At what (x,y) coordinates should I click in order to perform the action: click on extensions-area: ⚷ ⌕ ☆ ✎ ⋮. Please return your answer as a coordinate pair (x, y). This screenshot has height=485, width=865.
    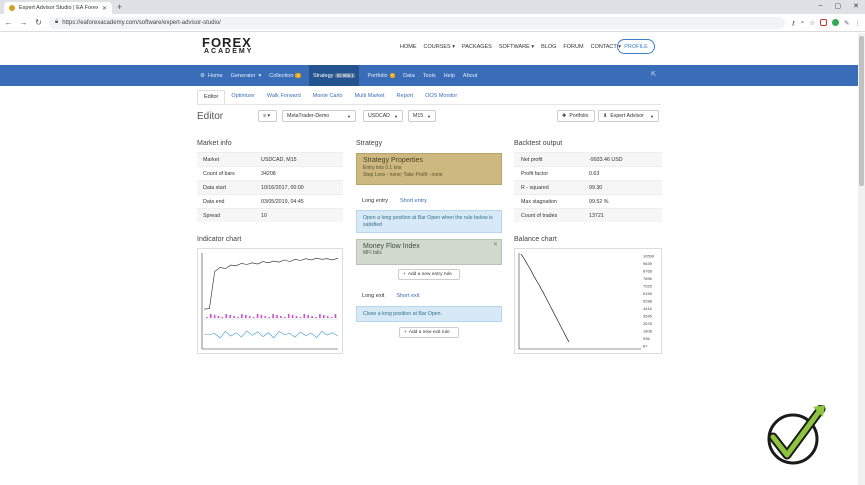
    Looking at the image, I should click on (826, 23).